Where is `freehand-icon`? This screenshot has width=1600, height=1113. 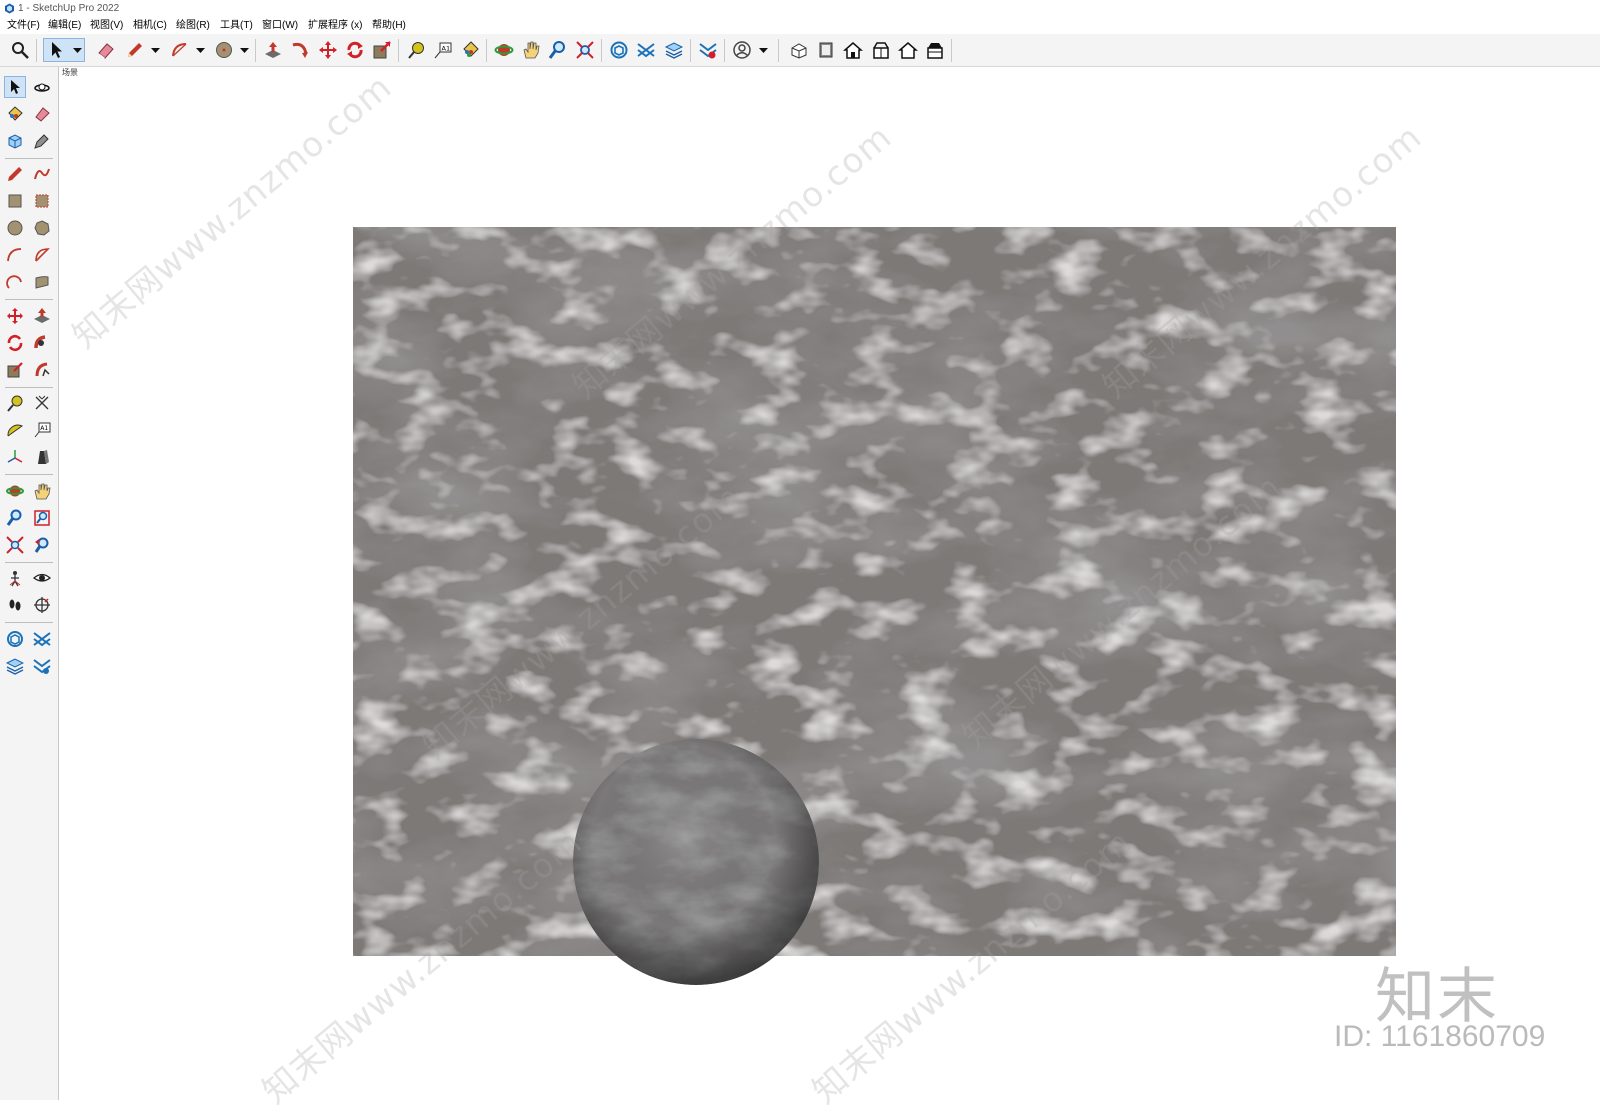 freehand-icon is located at coordinates (42, 174).